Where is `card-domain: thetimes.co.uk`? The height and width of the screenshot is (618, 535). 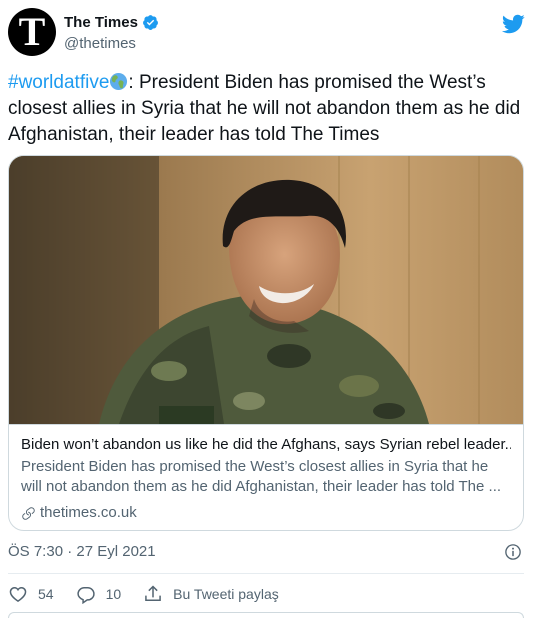 card-domain: thetimes.co.uk is located at coordinates (266, 513).